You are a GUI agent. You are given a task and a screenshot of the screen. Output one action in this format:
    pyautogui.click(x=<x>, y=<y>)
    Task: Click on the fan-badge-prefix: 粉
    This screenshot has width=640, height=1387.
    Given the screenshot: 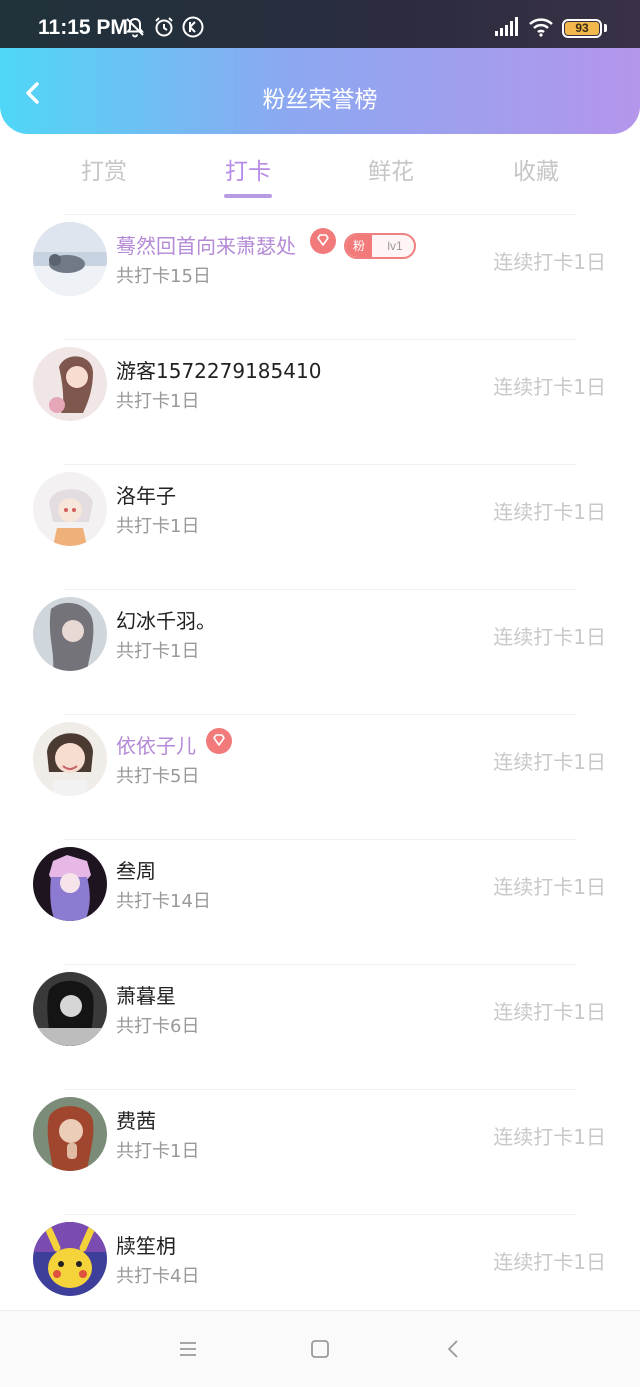 What is the action you would take?
    pyautogui.click(x=359, y=246)
    